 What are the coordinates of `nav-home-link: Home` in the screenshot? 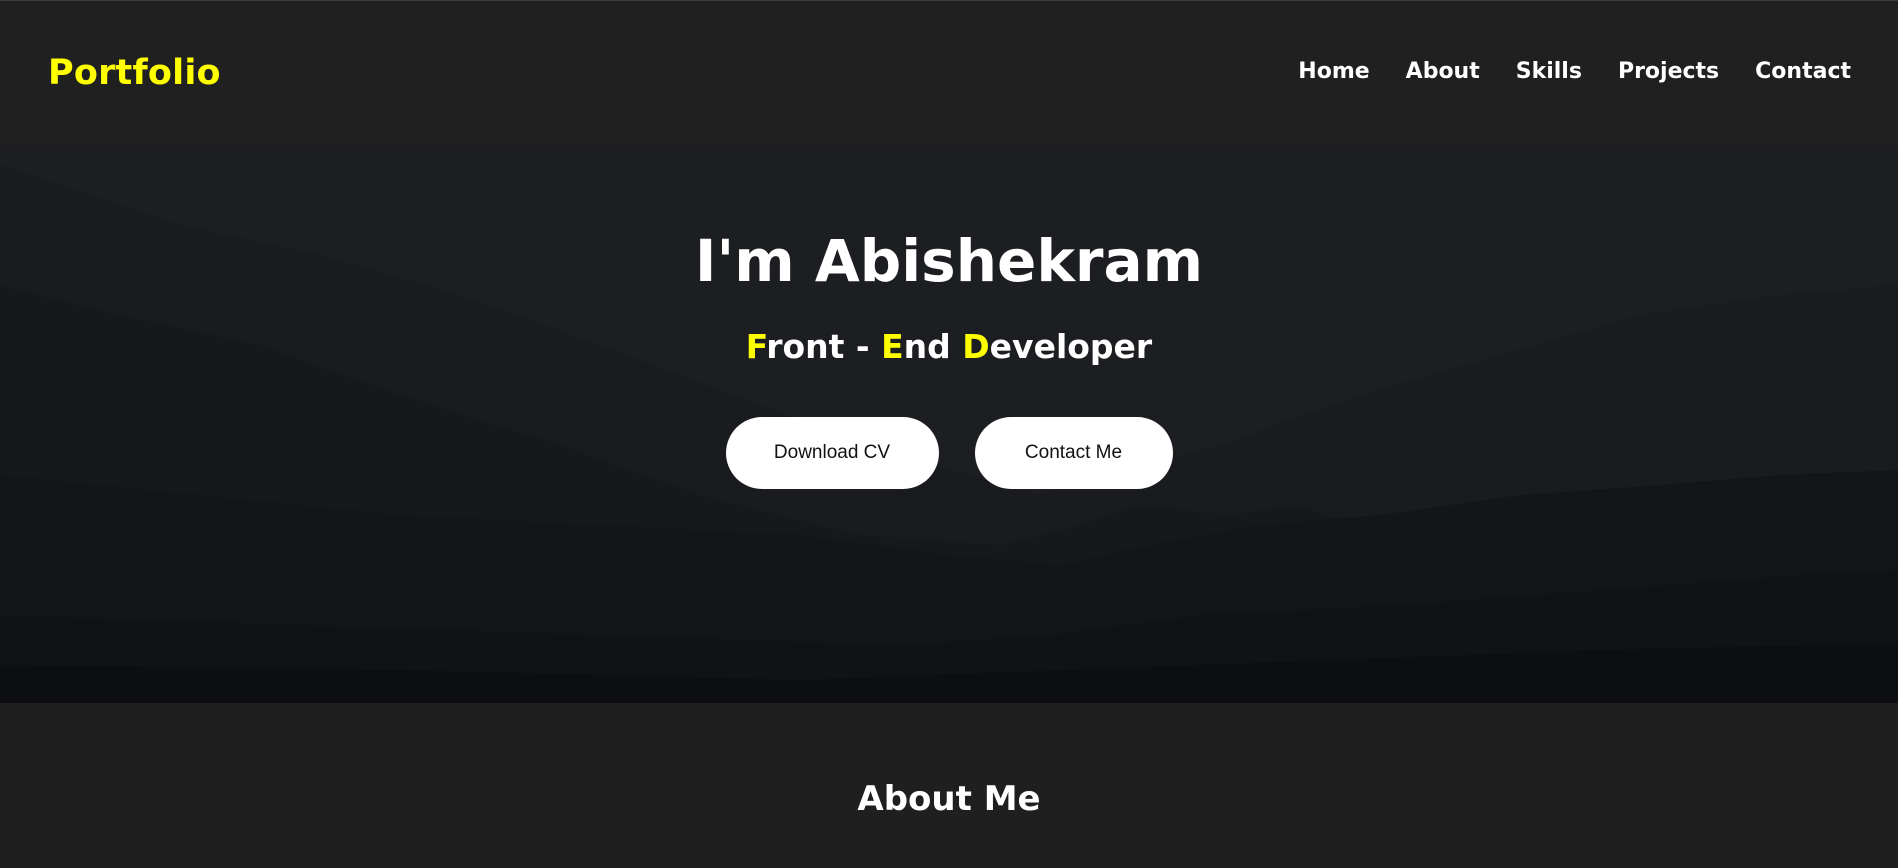 It's located at (1333, 71).